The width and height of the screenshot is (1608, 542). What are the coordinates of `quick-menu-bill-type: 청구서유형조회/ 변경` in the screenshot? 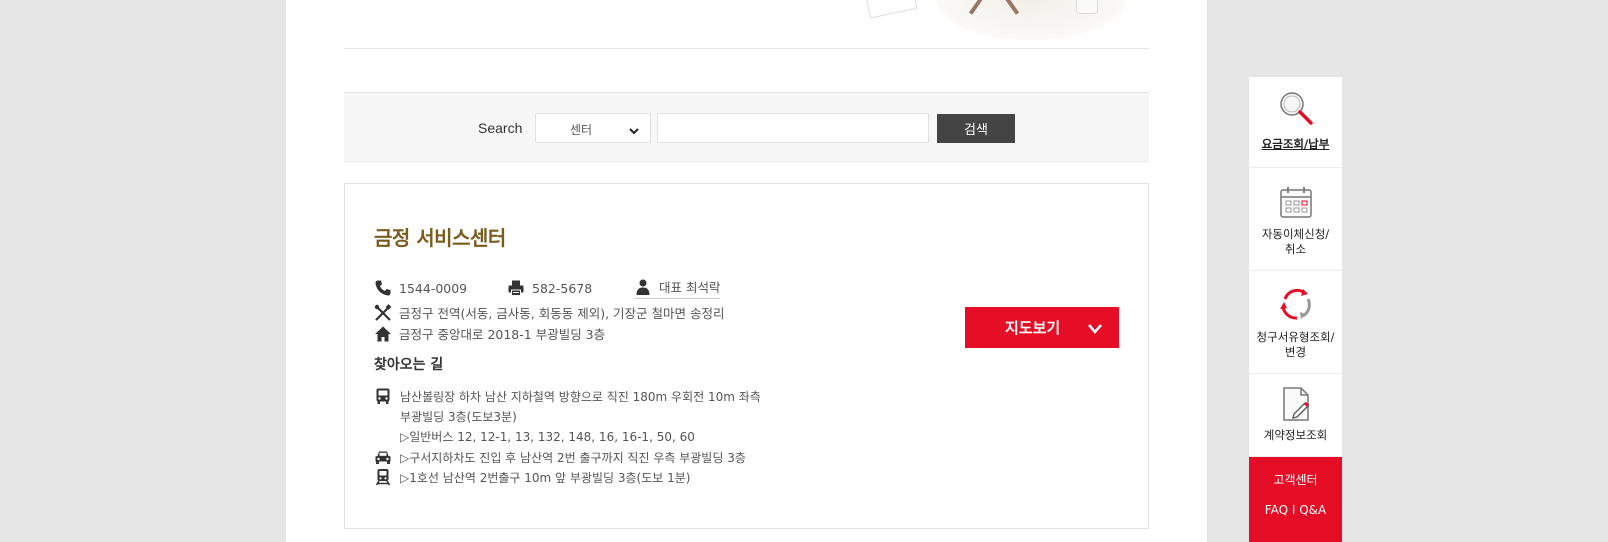 It's located at (1295, 322).